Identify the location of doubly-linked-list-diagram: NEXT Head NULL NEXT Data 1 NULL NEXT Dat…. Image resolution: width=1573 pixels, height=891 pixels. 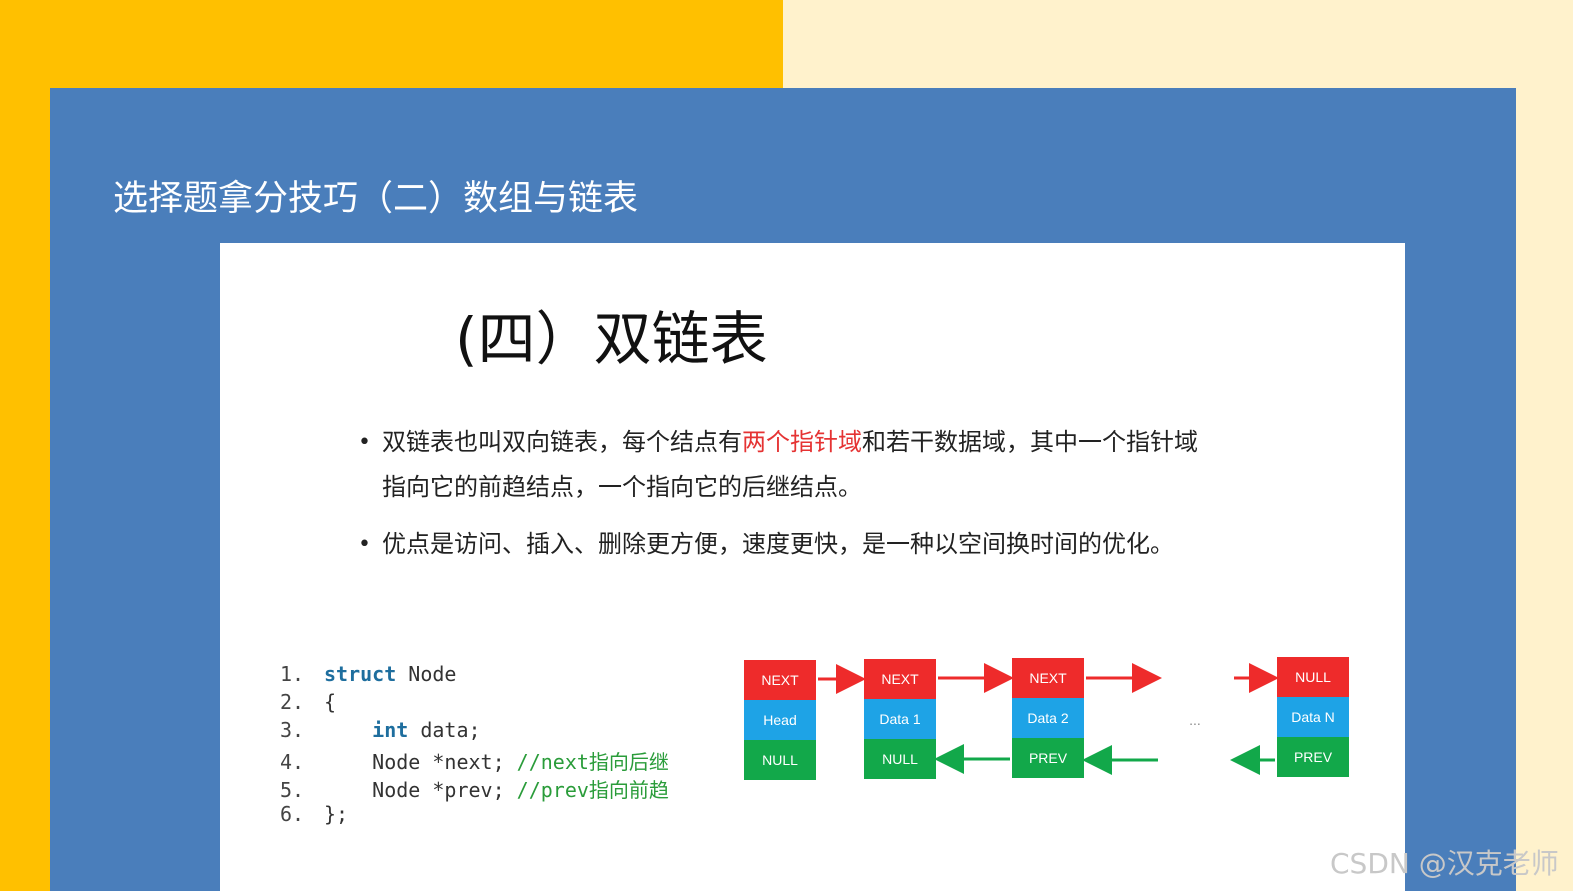
(1046, 718).